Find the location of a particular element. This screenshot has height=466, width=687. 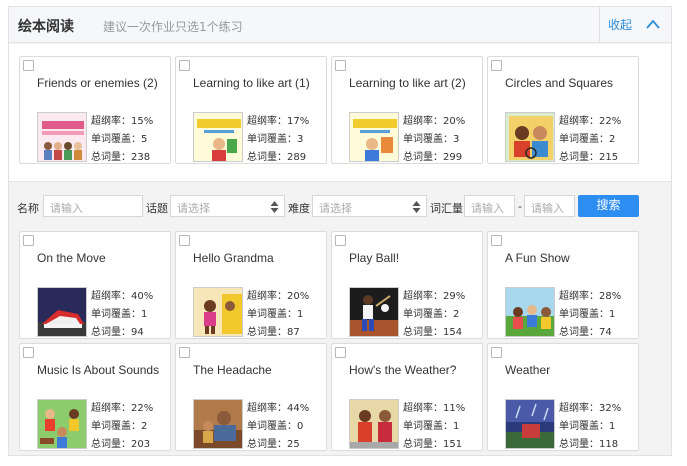

book-card: On the Move 超纲率：40% 单词覆盖：1 总词量：94 is located at coordinates (95, 285).